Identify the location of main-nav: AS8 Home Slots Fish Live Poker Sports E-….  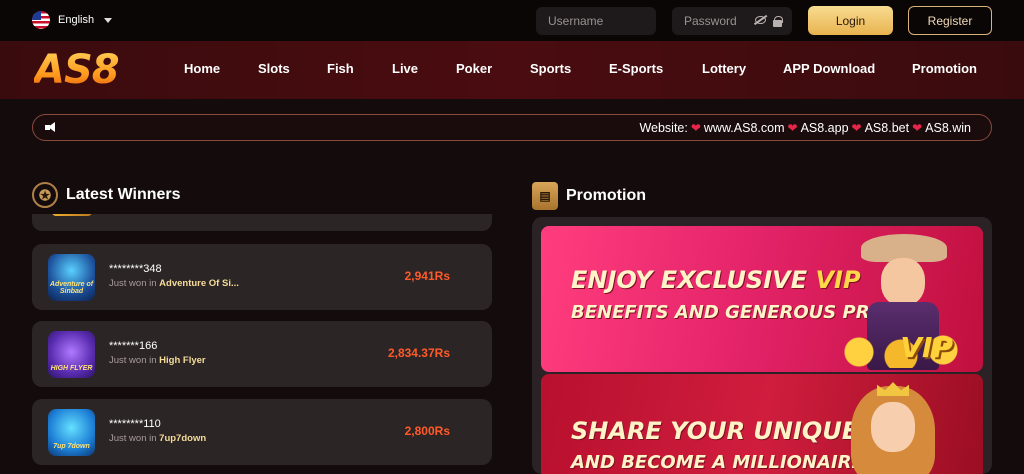
(512, 70).